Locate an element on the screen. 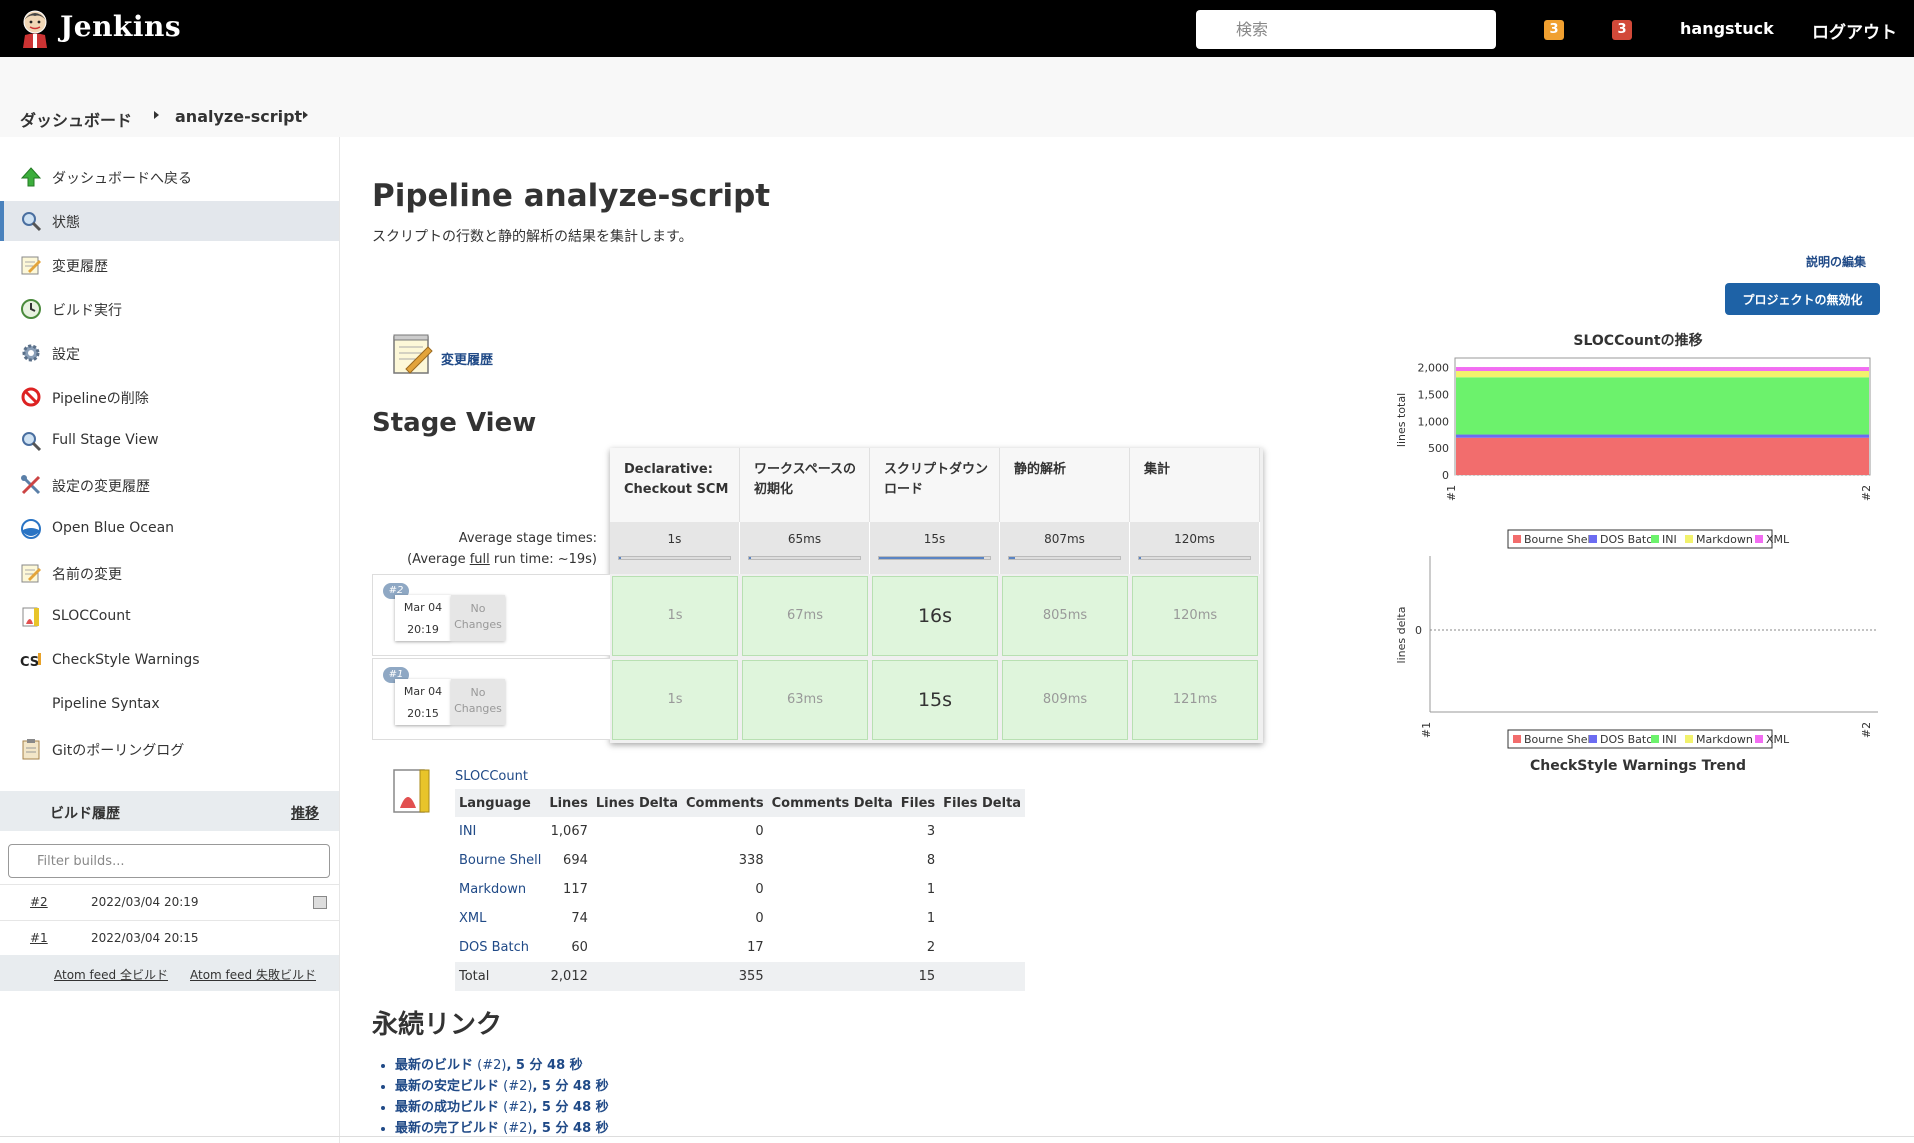  console-output-icon is located at coordinates (320, 902).